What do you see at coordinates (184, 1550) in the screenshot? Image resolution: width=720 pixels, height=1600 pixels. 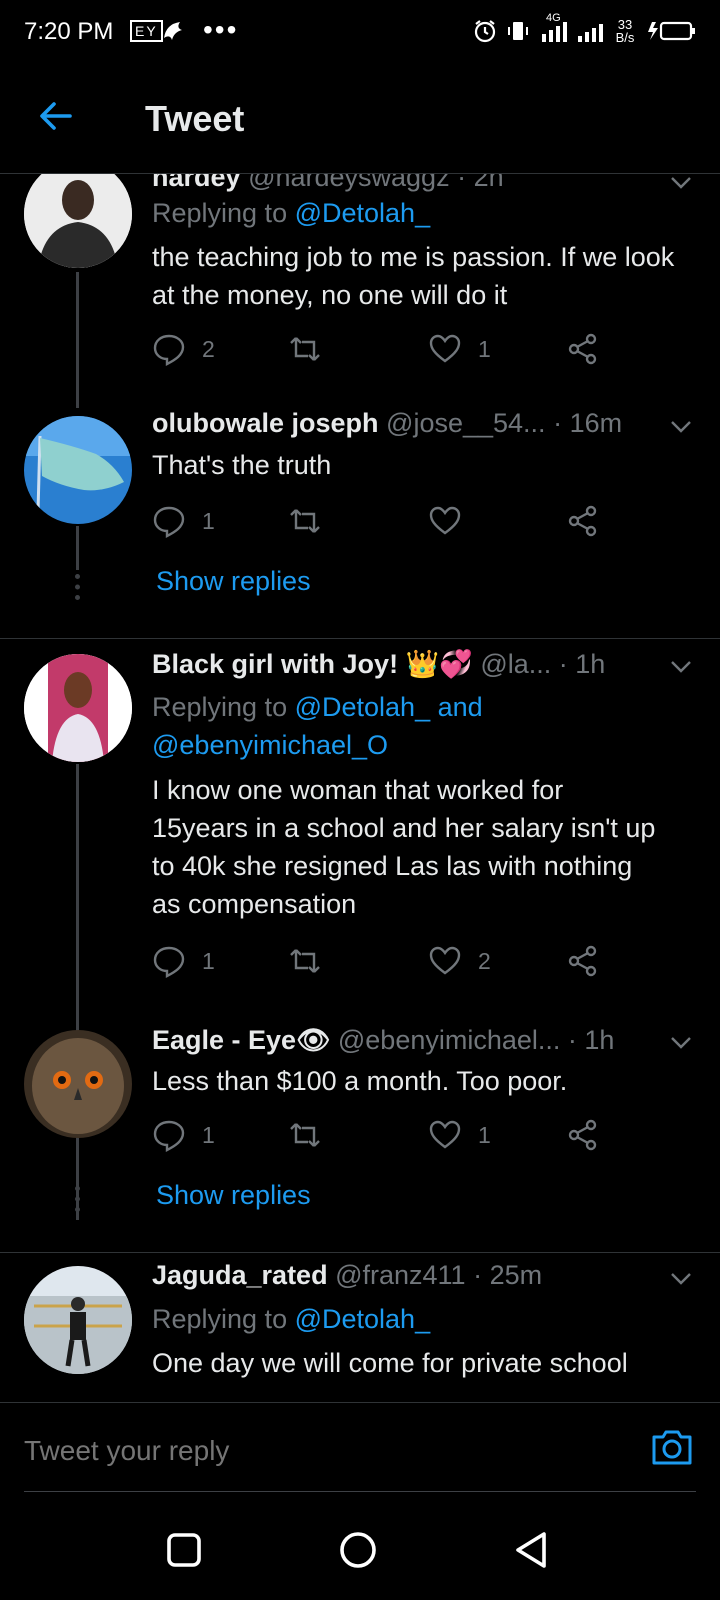 I see `recents-button-icon` at bounding box center [184, 1550].